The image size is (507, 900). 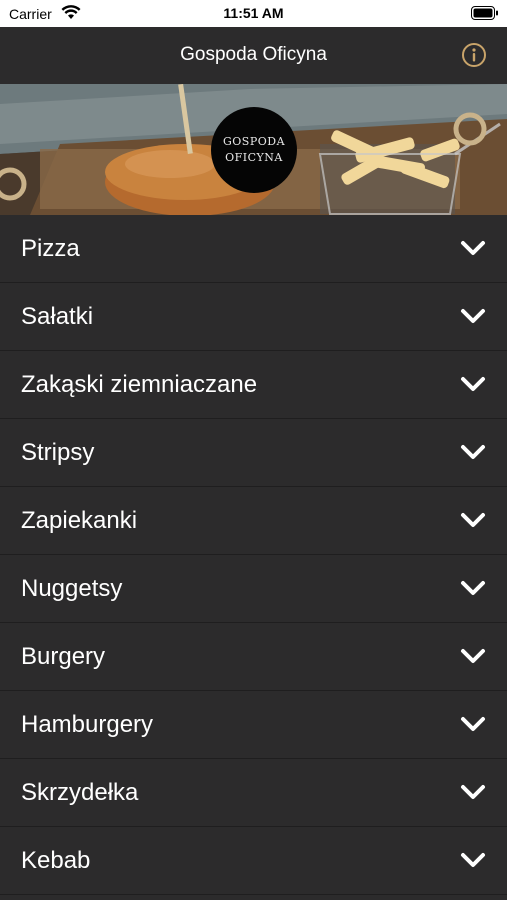 I want to click on clock: 11:51 AM, so click(x=253, y=13).